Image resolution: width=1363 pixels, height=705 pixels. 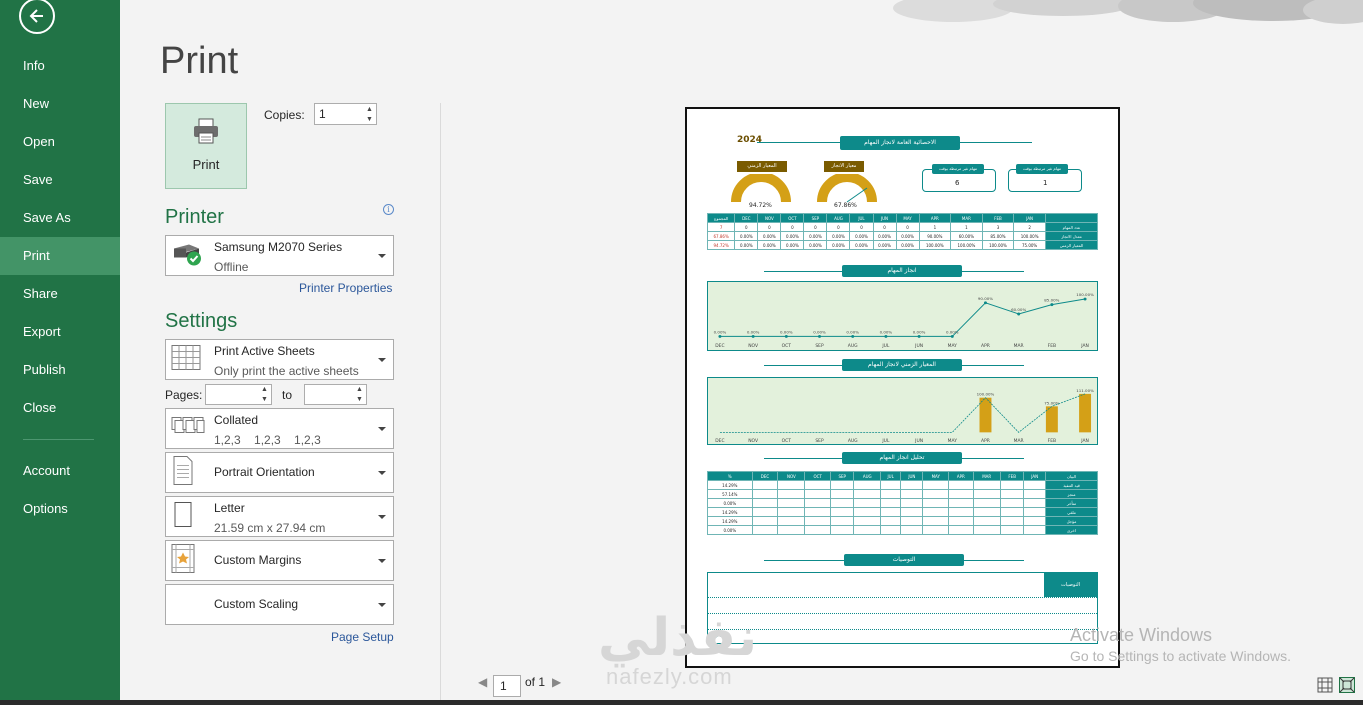 What do you see at coordinates (1071, 512) in the screenshot?
I see `row-label-cell: ملغي` at bounding box center [1071, 512].